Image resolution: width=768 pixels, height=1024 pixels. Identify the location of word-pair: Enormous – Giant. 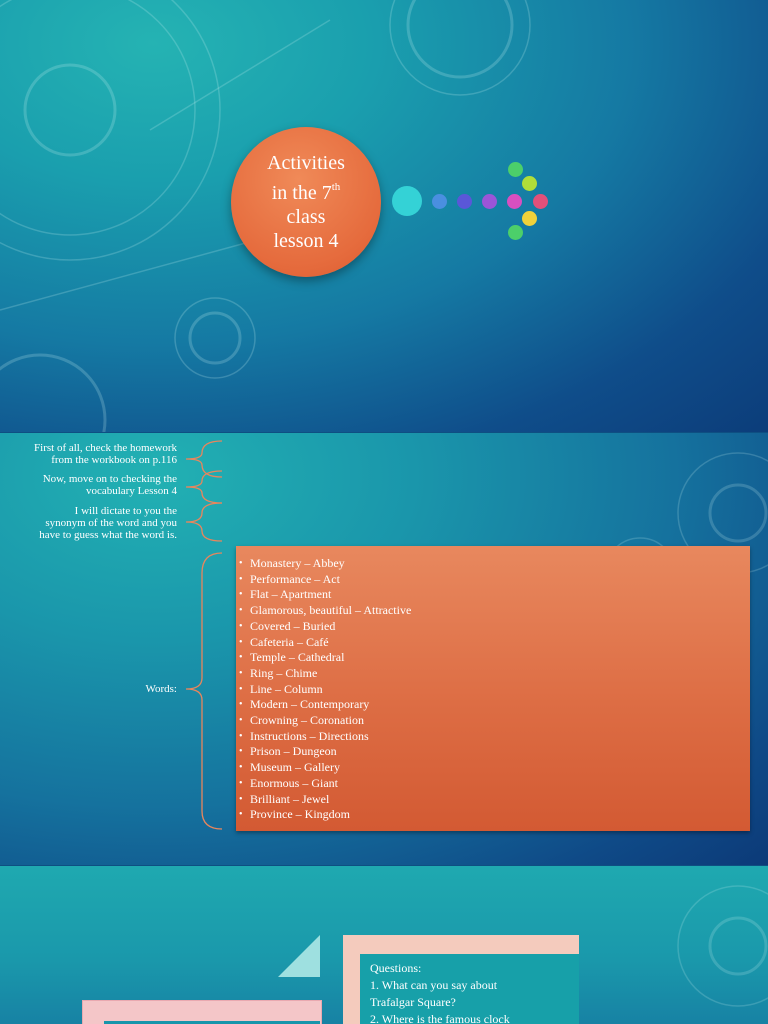
(494, 784).